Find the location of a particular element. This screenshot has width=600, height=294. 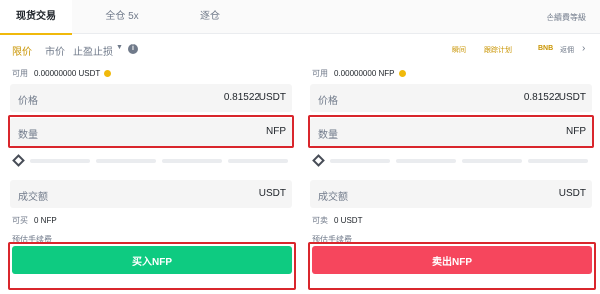

order-type-market: 市价 is located at coordinates (55, 50).